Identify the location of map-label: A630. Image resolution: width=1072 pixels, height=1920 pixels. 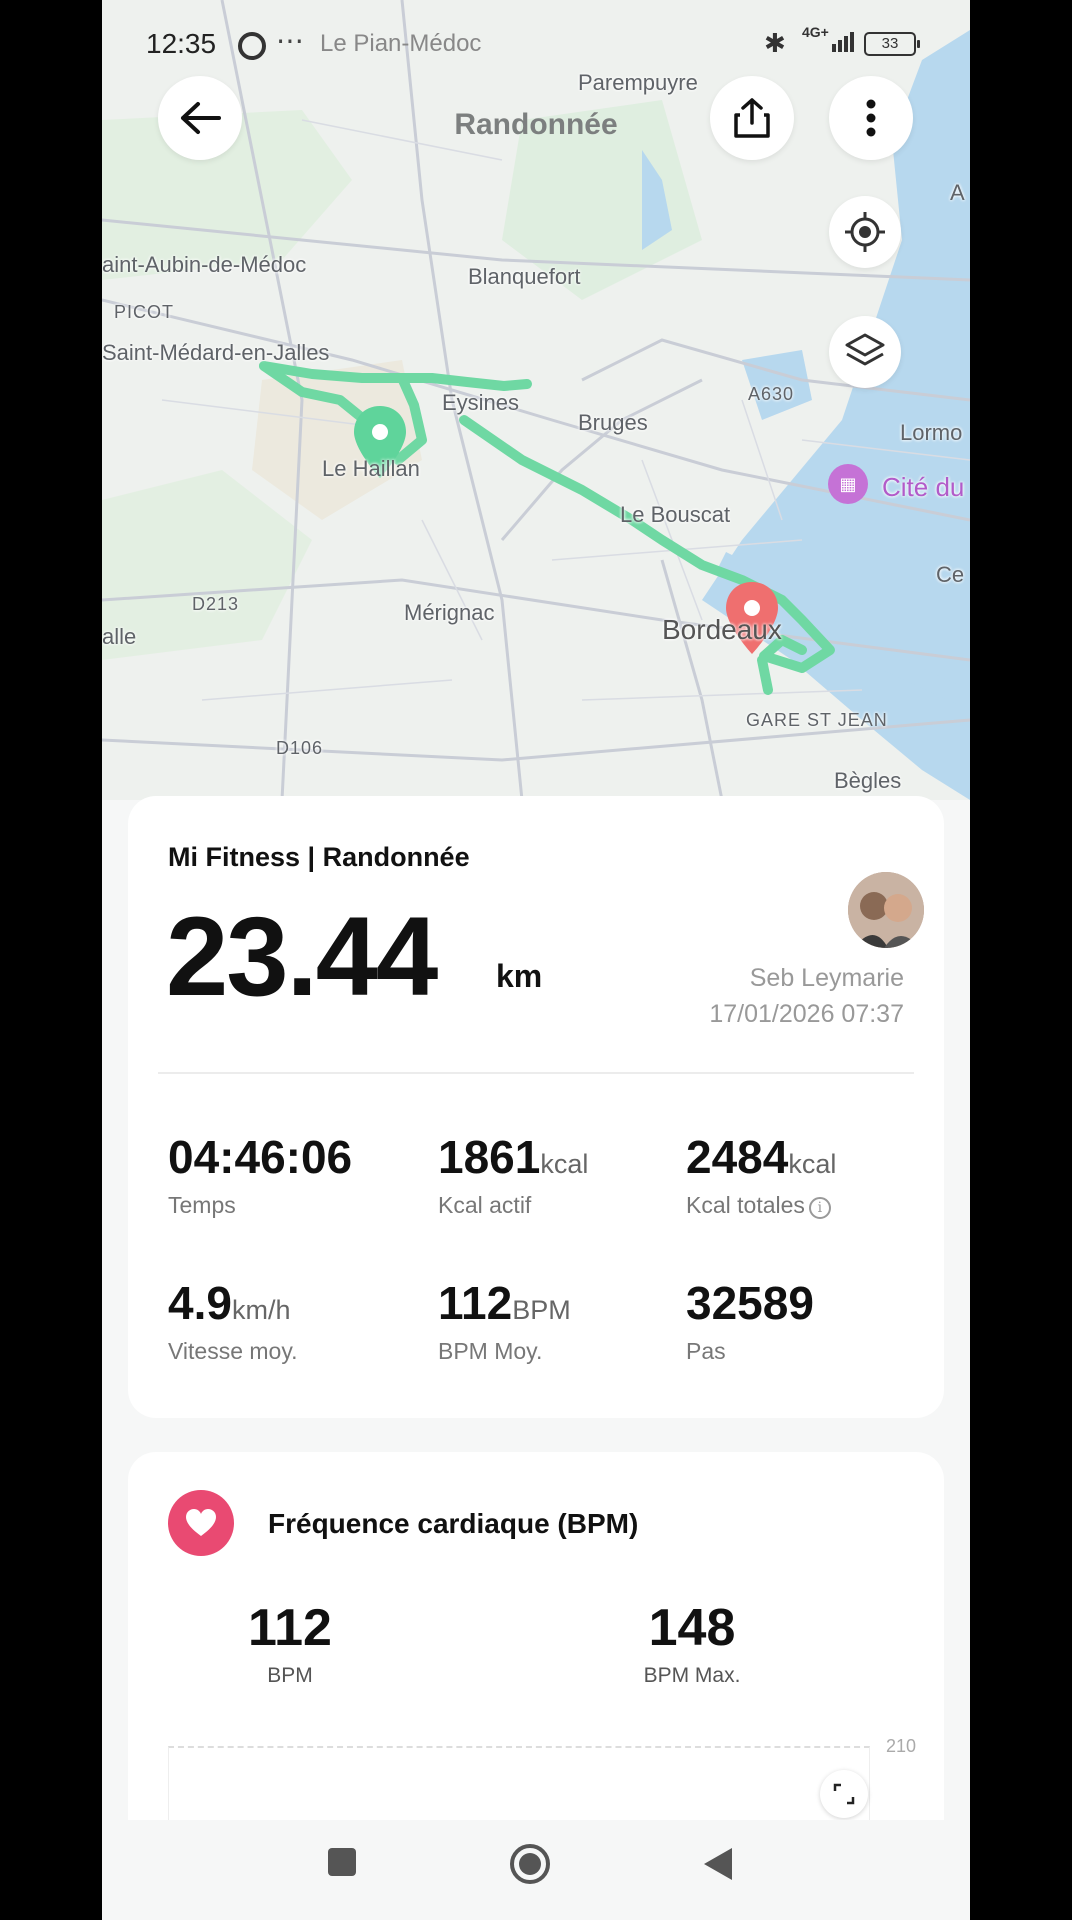
(771, 394).